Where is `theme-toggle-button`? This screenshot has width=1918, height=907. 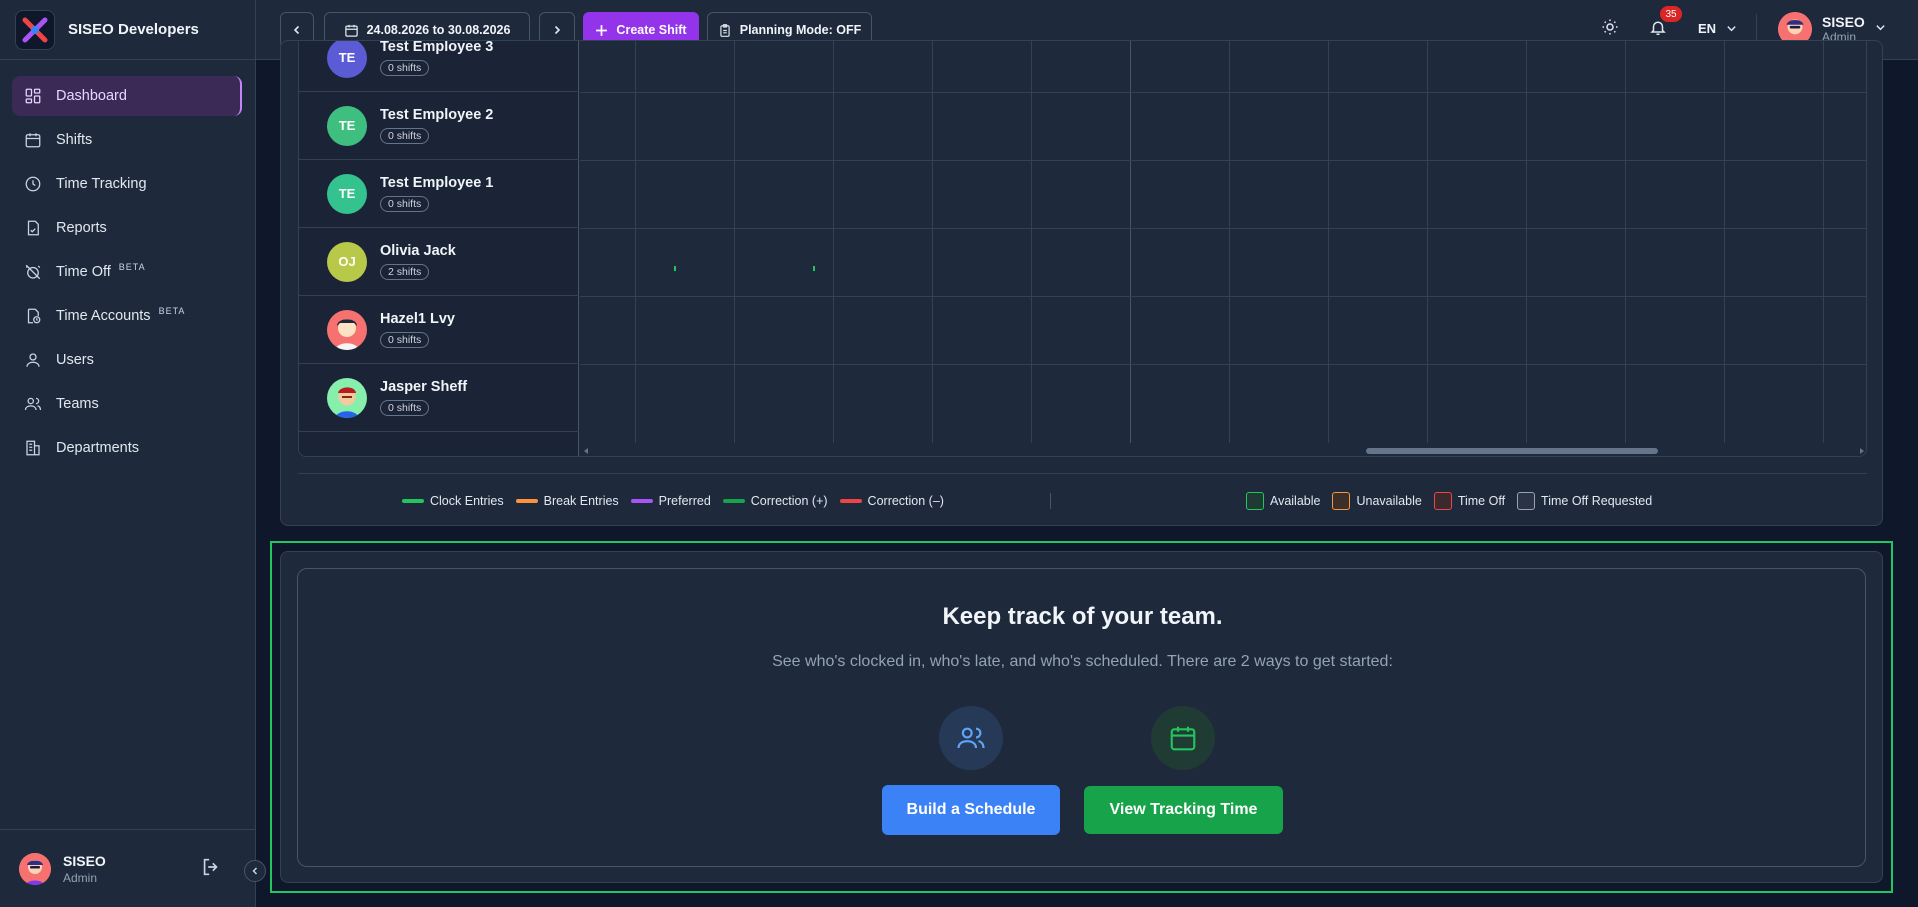
theme-toggle-button is located at coordinates (1610, 29).